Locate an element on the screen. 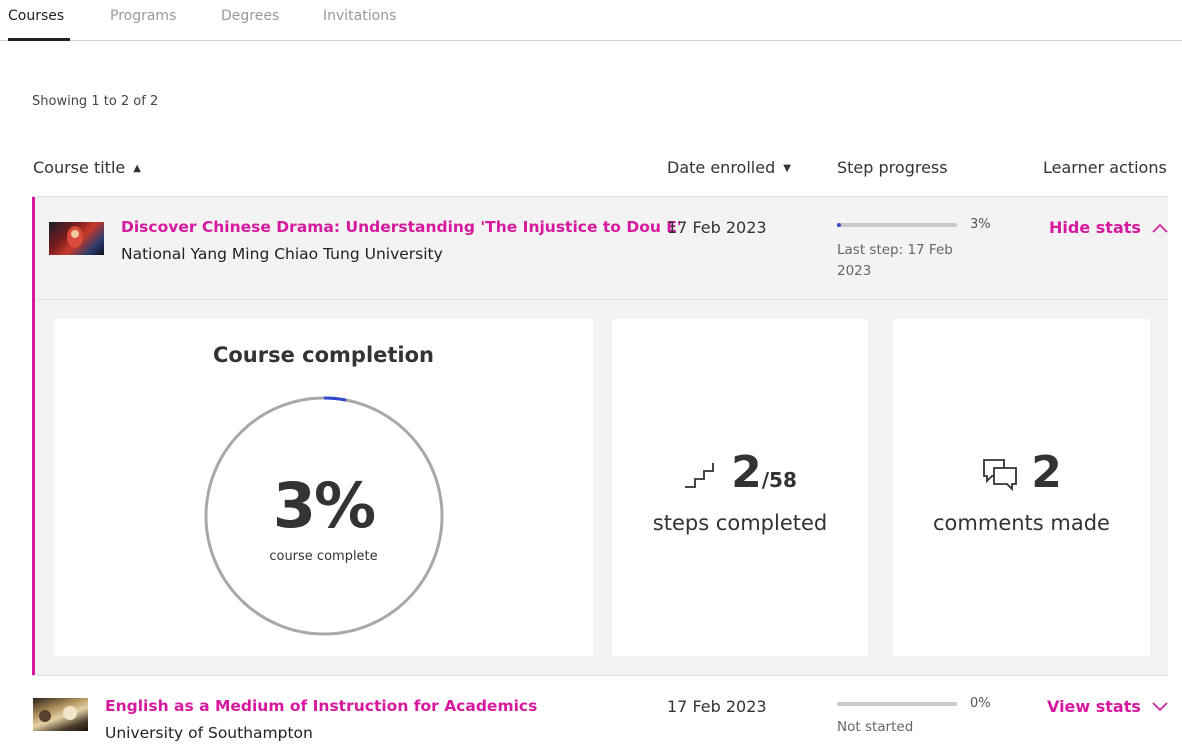  header-step-progress: Step progress is located at coordinates (892, 167).